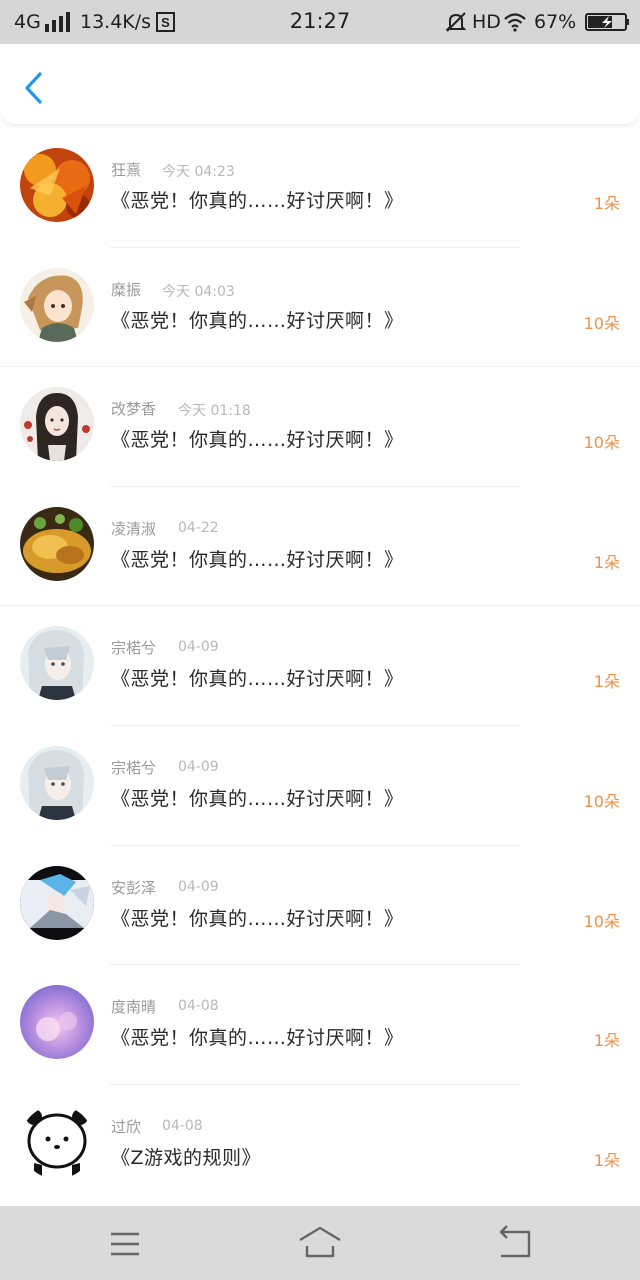  I want to click on list-item: 糜振 今天 04:03 《恶党！你真的……好讨厌啊！》 10朵, so click(320, 307).